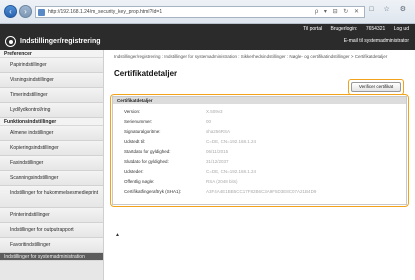  What do you see at coordinates (261, 191) in the screenshot?
I see `detail-value: A3F4A4E1BB5CC17F82B6C3A9F5D3E8C07A21B4D9` at bounding box center [261, 191].